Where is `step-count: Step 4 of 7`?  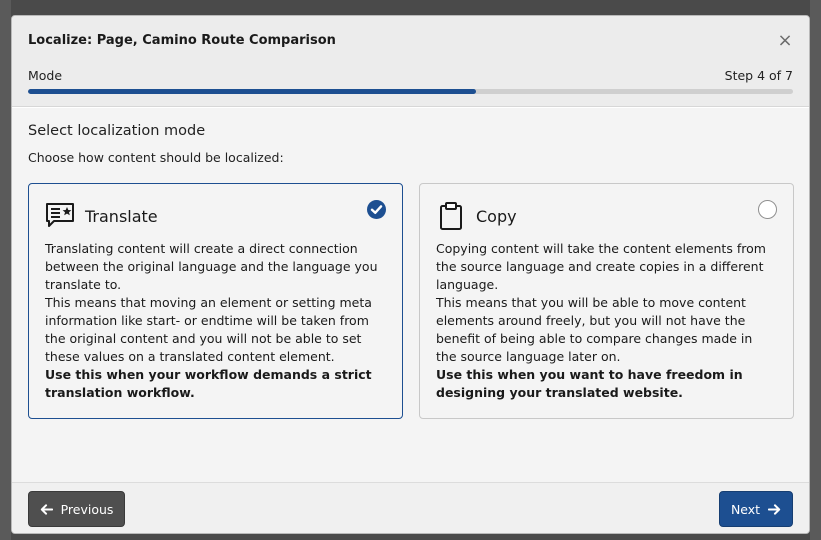 step-count: Step 4 of 7 is located at coordinates (758, 75).